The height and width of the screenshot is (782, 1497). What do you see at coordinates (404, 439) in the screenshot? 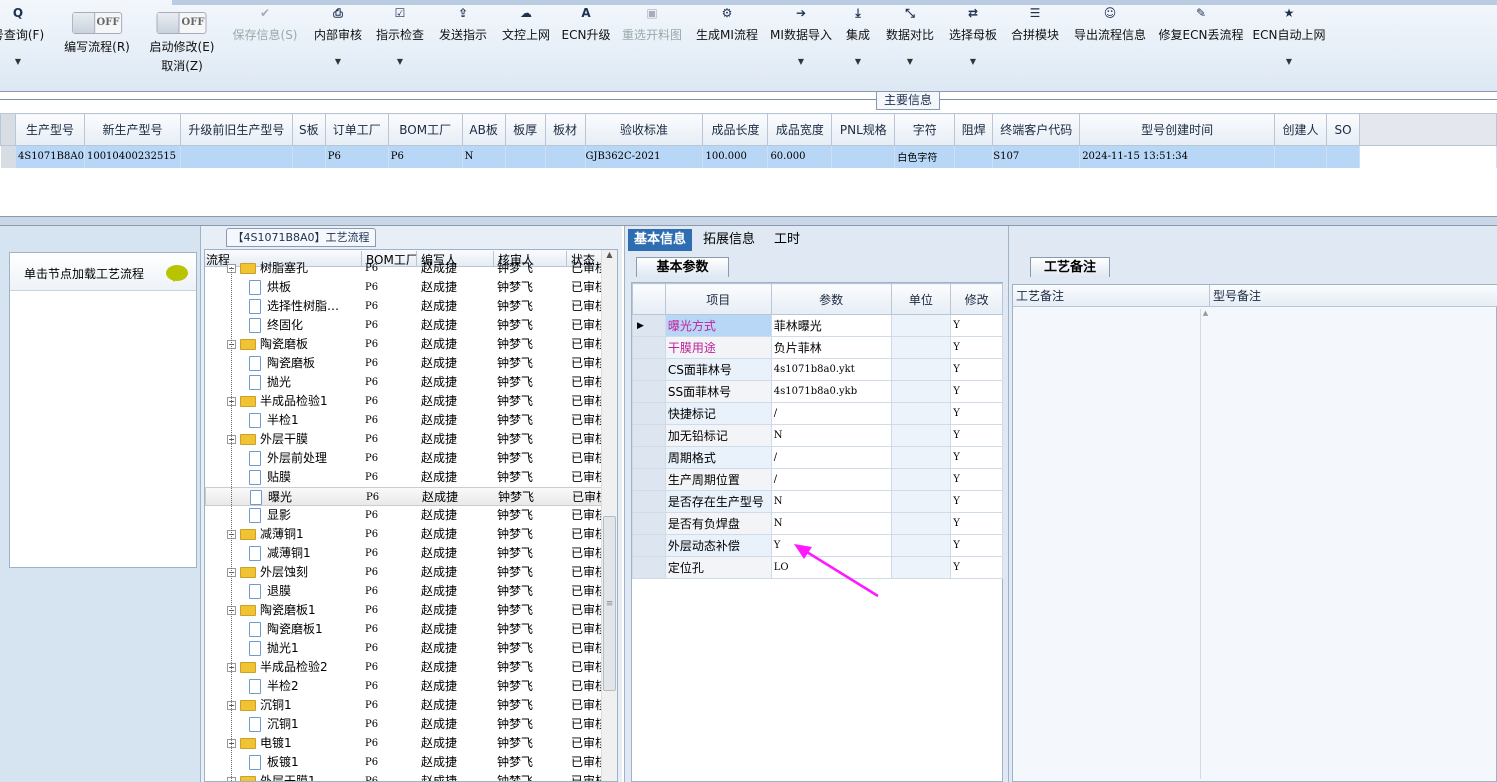
I see `tree-node: −外层干膜 P6 赵成捷 钟梦飞 已审核` at bounding box center [404, 439].